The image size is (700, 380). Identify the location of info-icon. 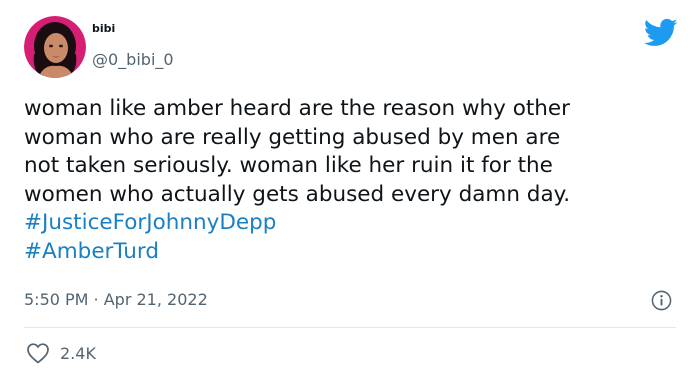
(661, 300).